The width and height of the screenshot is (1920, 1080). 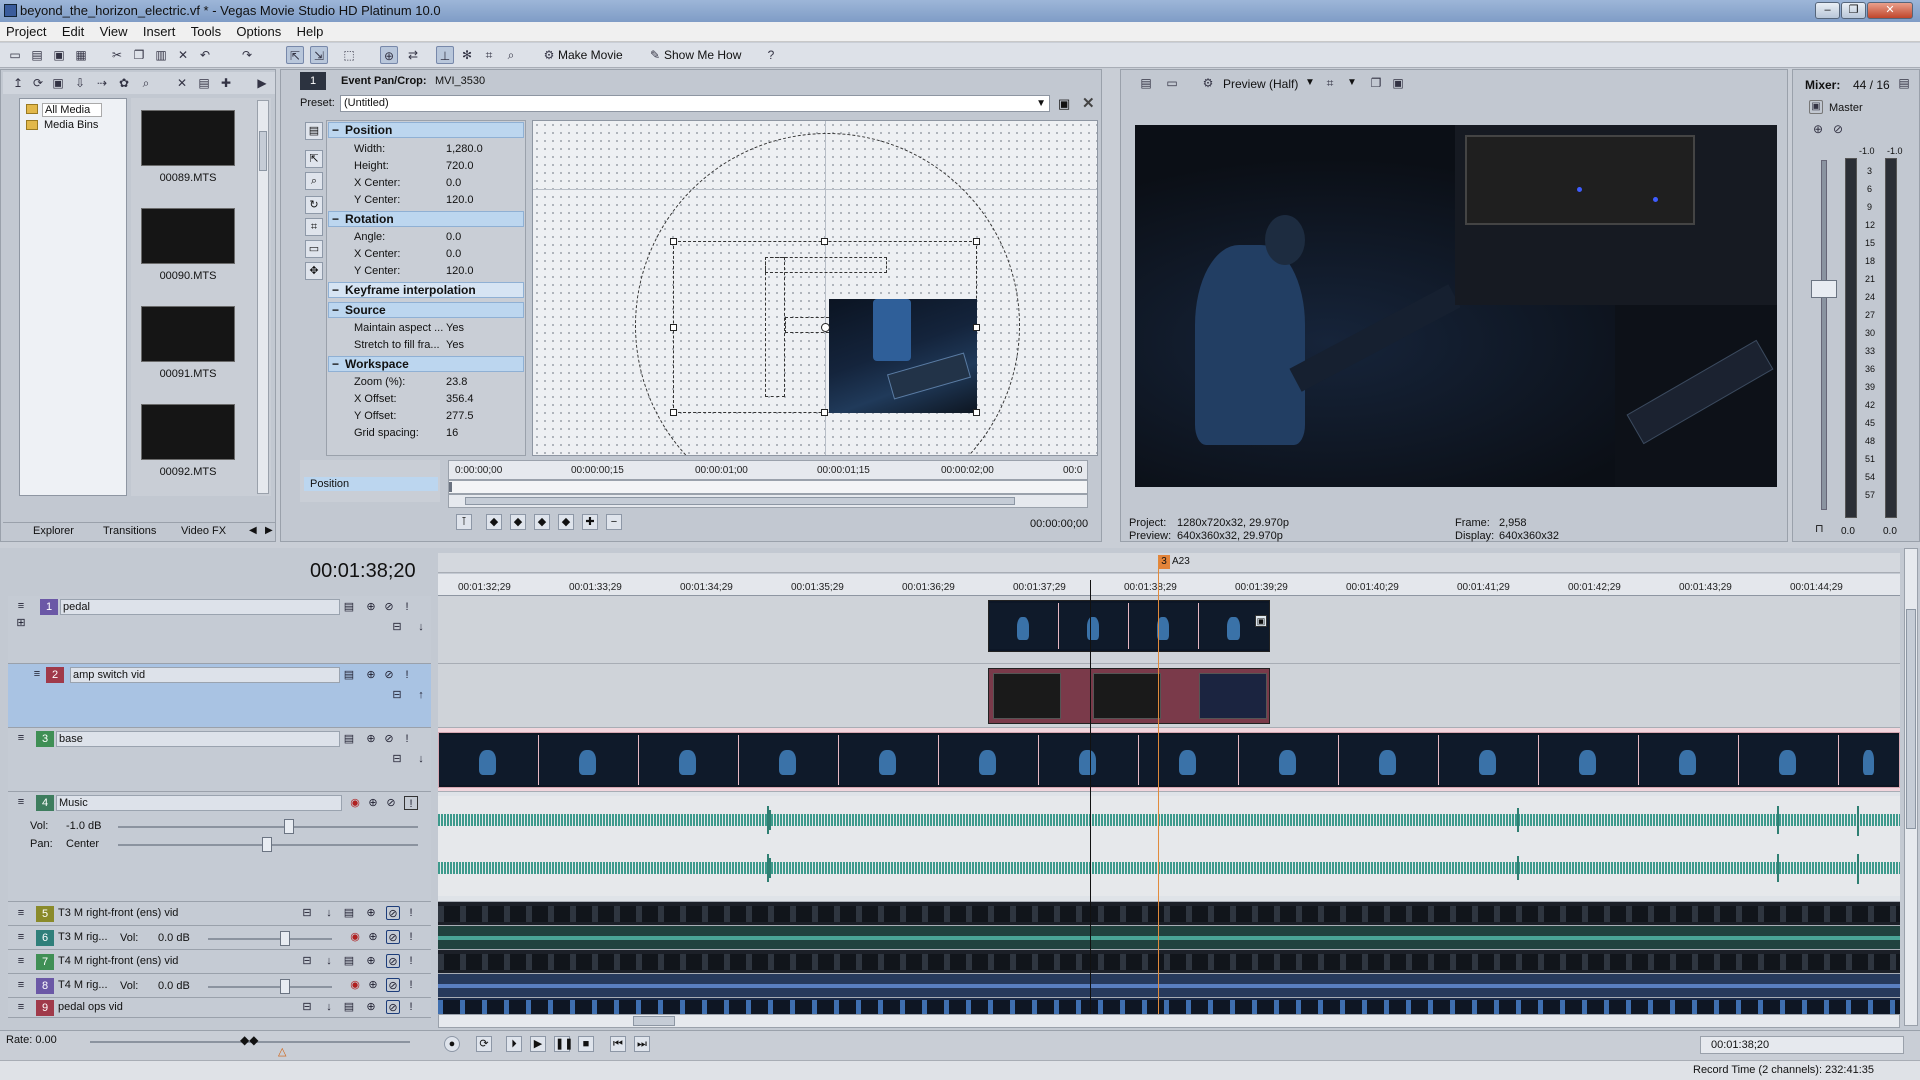 What do you see at coordinates (426, 237) in the screenshot?
I see `prop-angle: Angle: 0.0` at bounding box center [426, 237].